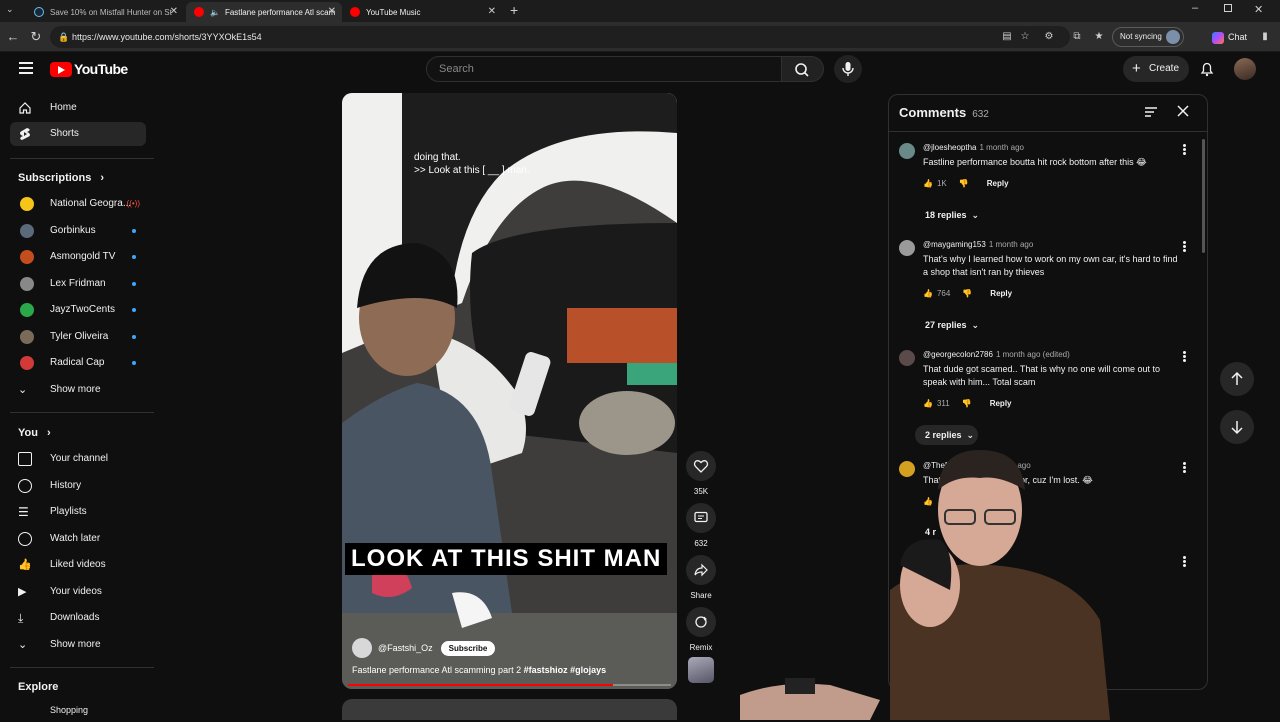  I want to click on comments-scrollbar, so click(1203, 196).